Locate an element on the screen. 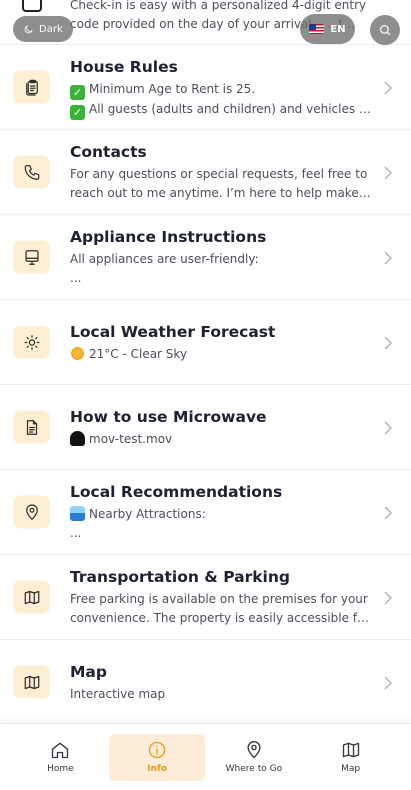 The image size is (411, 790). item-desc-line: Minimum Age to Rent is 25. is located at coordinates (172, 89).